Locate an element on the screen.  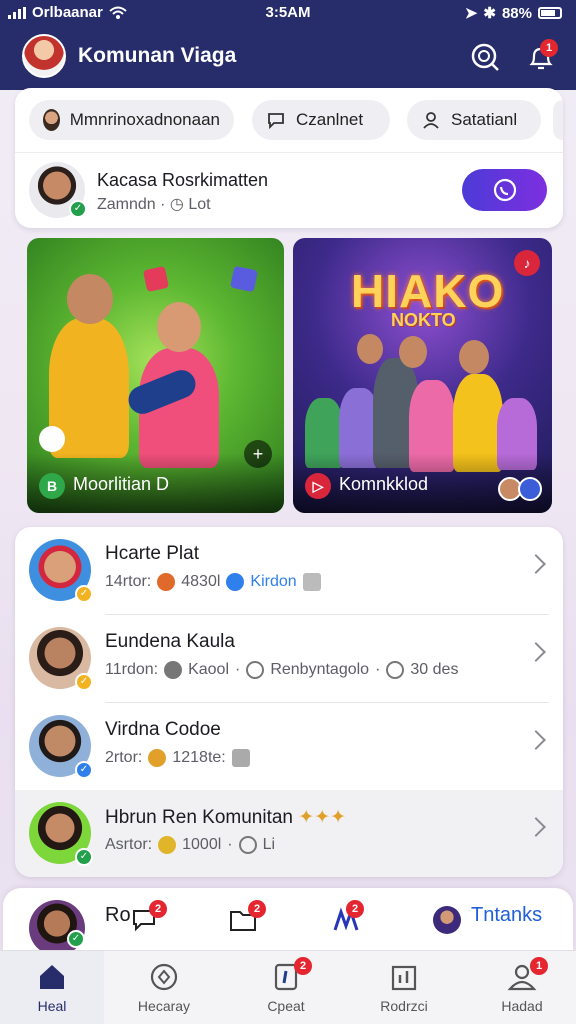
divider is located at coordinates (289, 152).